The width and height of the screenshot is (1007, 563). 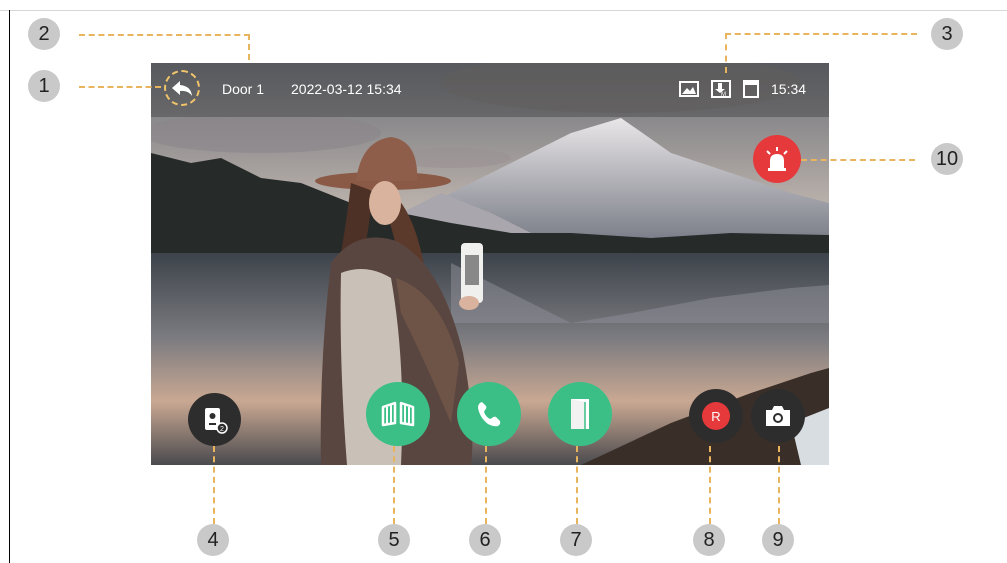 I want to click on record-icon: R, so click(x=716, y=416).